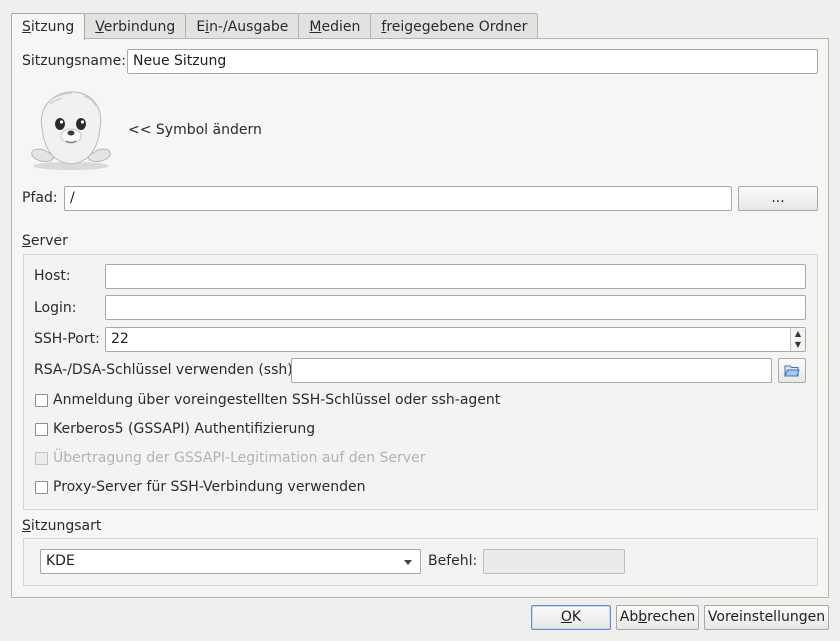 This screenshot has width=840, height=641. What do you see at coordinates (74, 61) in the screenshot?
I see `session-name-label: Sitzungsname:` at bounding box center [74, 61].